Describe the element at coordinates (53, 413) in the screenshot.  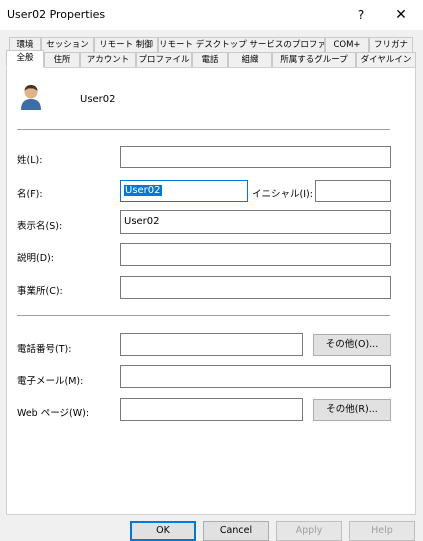
I see `web-page-label: Web ページ(W):` at that location.